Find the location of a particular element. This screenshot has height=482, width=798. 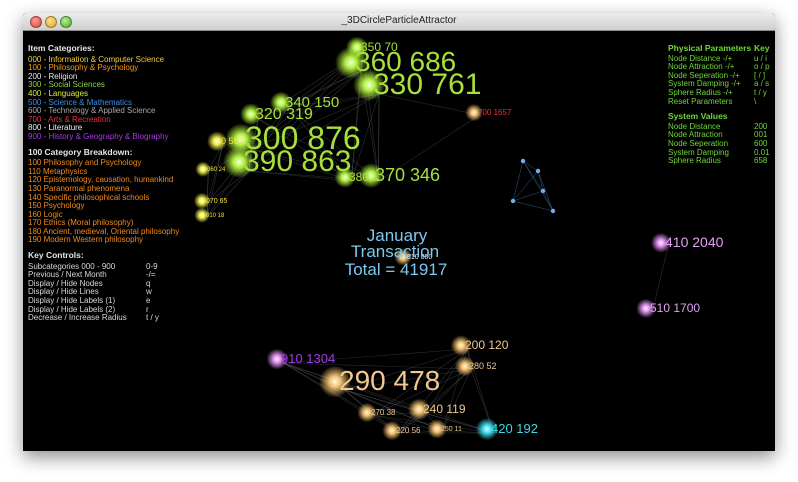

node-label: 270 38 is located at coordinates (383, 412).